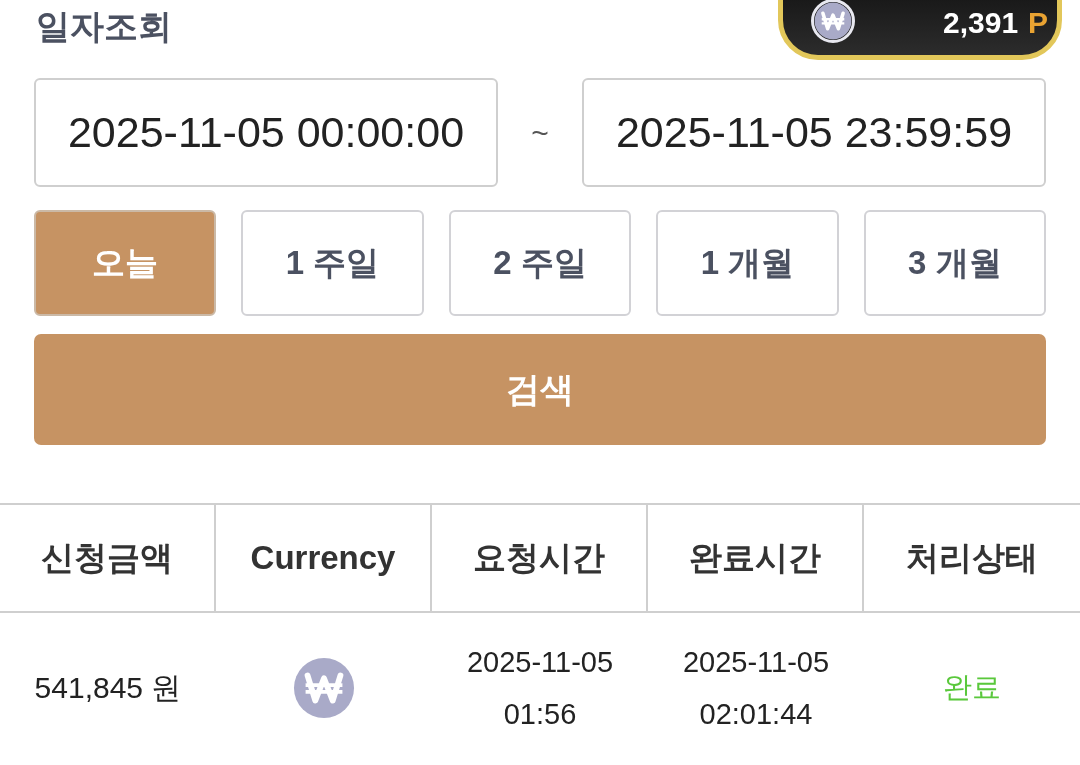  What do you see at coordinates (756, 559) in the screenshot?
I see `column-header: 완료시간` at bounding box center [756, 559].